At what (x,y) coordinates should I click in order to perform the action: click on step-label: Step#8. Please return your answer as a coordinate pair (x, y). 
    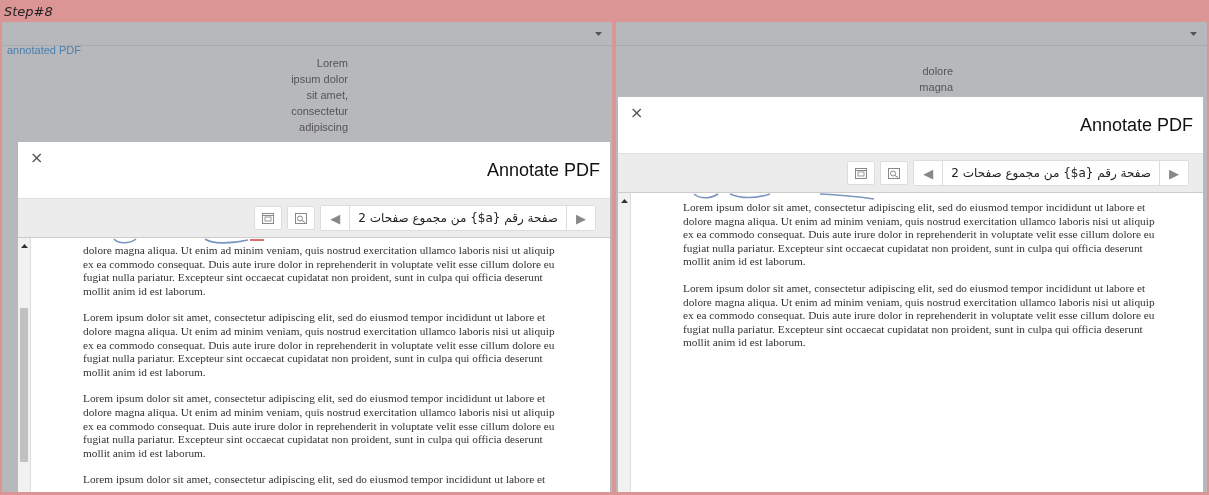
    Looking at the image, I should click on (28, 11).